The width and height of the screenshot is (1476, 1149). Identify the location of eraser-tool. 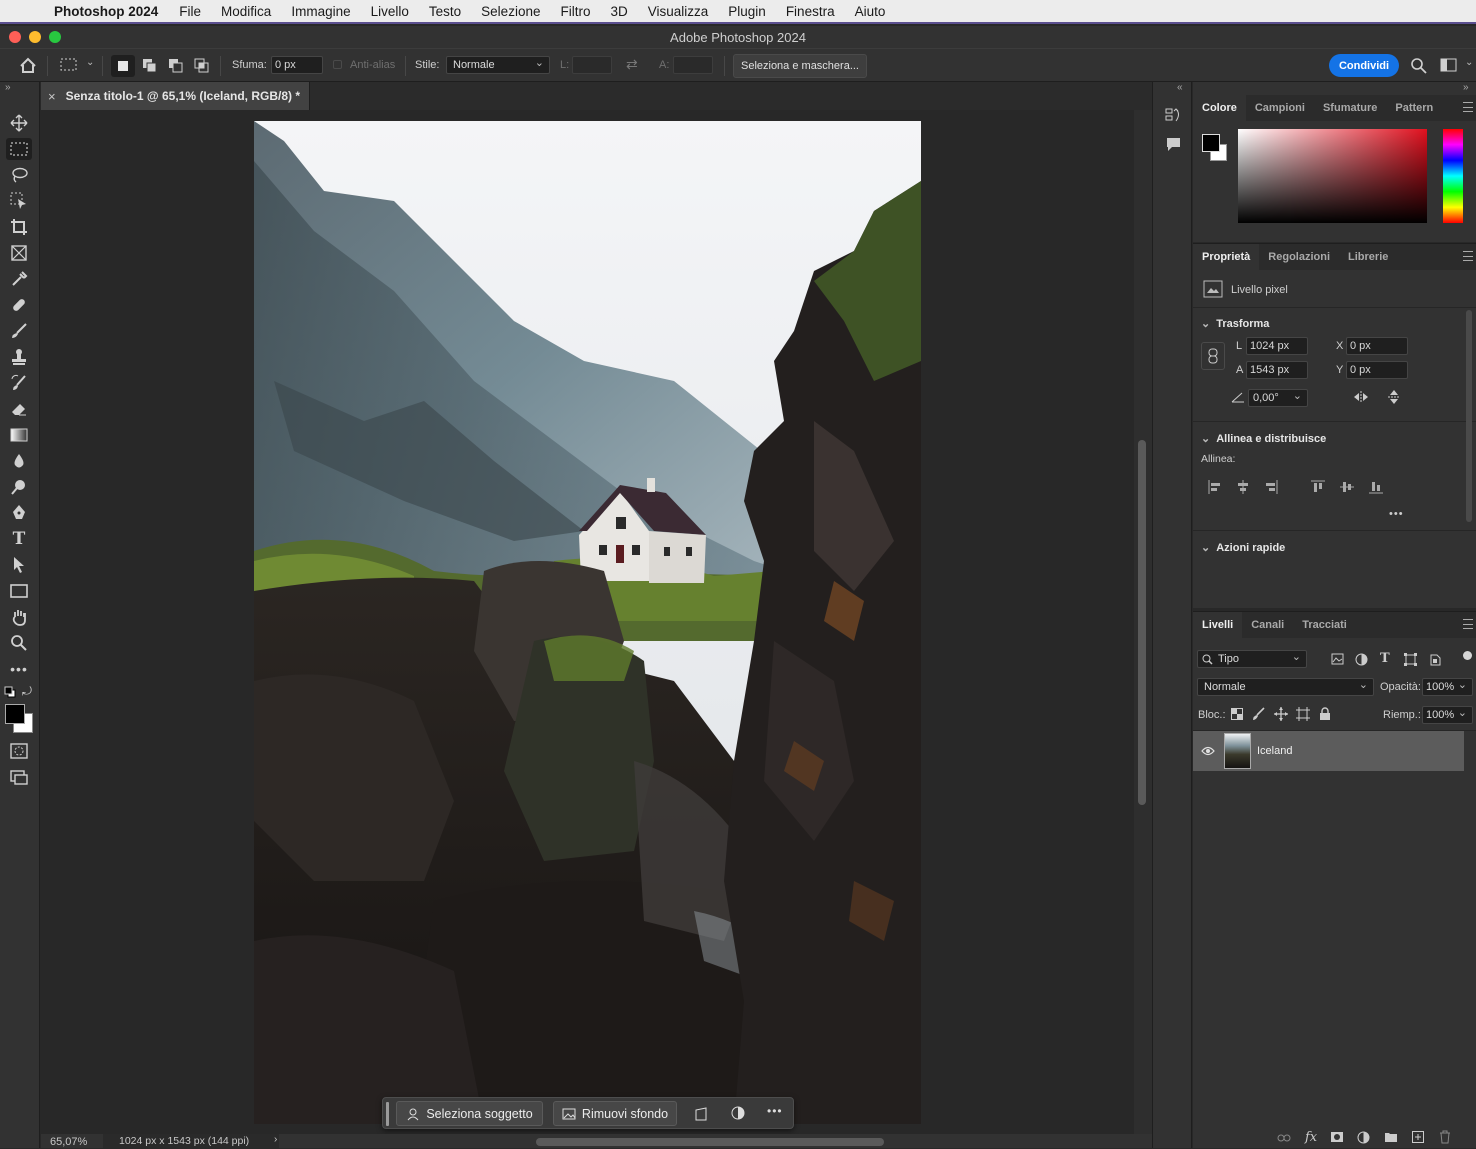
(19, 409).